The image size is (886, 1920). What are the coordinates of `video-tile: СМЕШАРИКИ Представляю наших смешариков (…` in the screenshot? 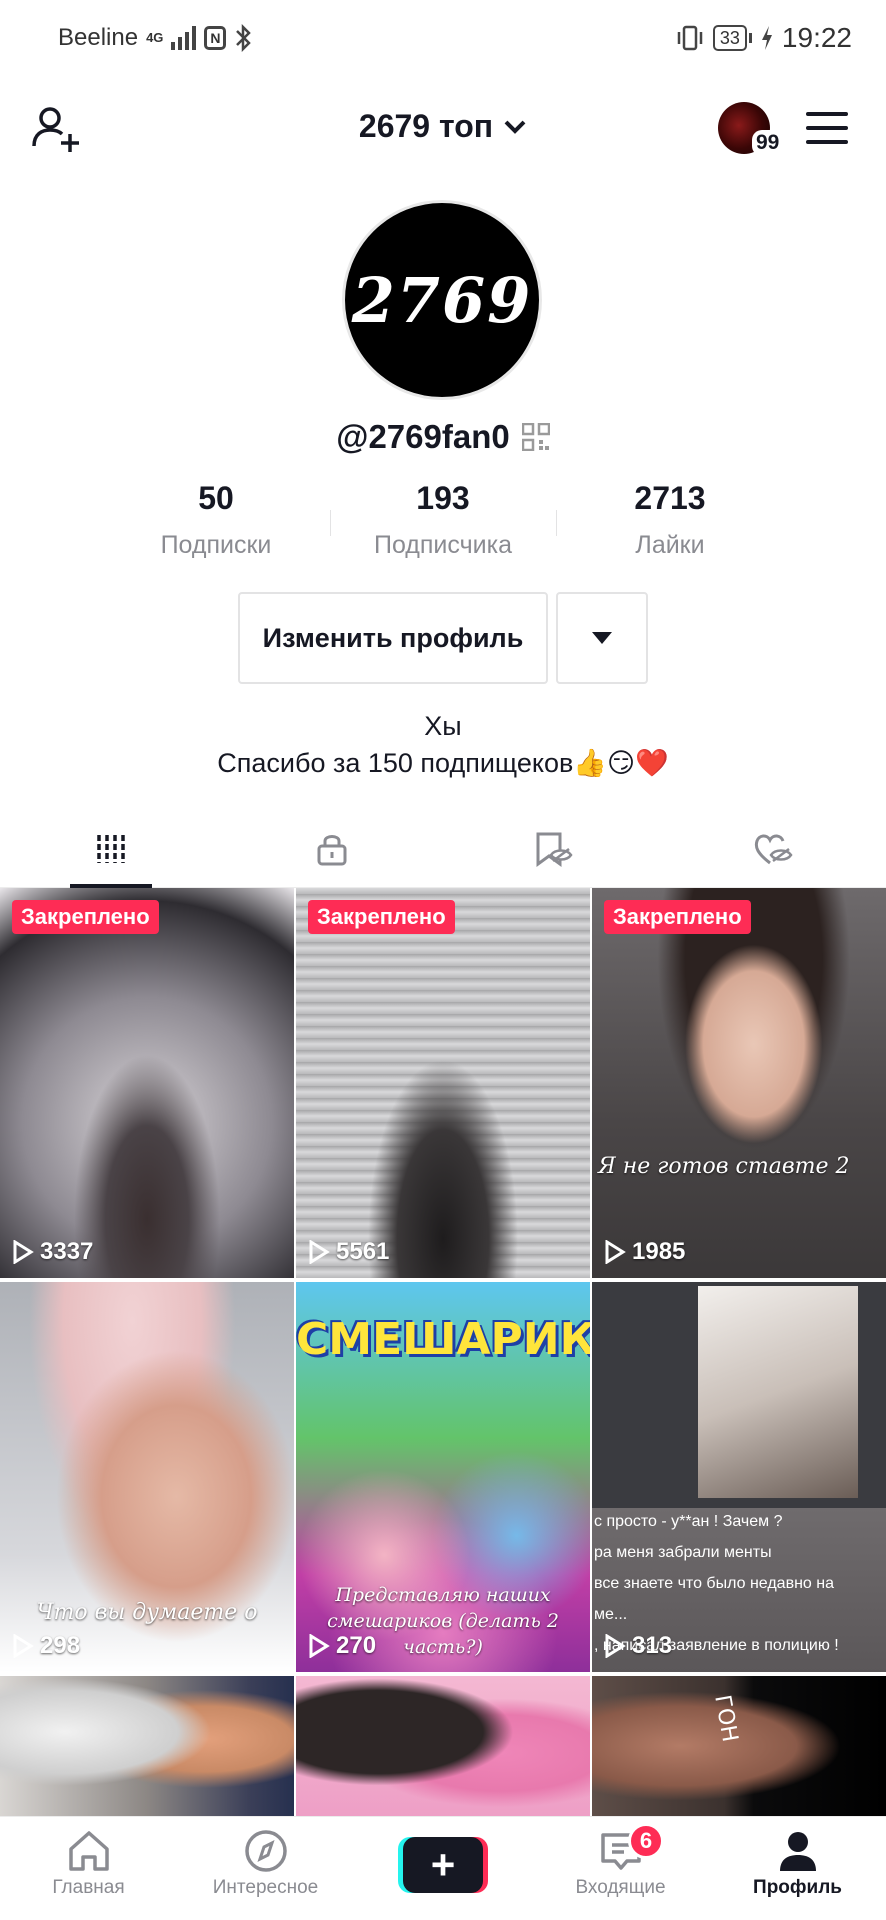 It's located at (443, 1477).